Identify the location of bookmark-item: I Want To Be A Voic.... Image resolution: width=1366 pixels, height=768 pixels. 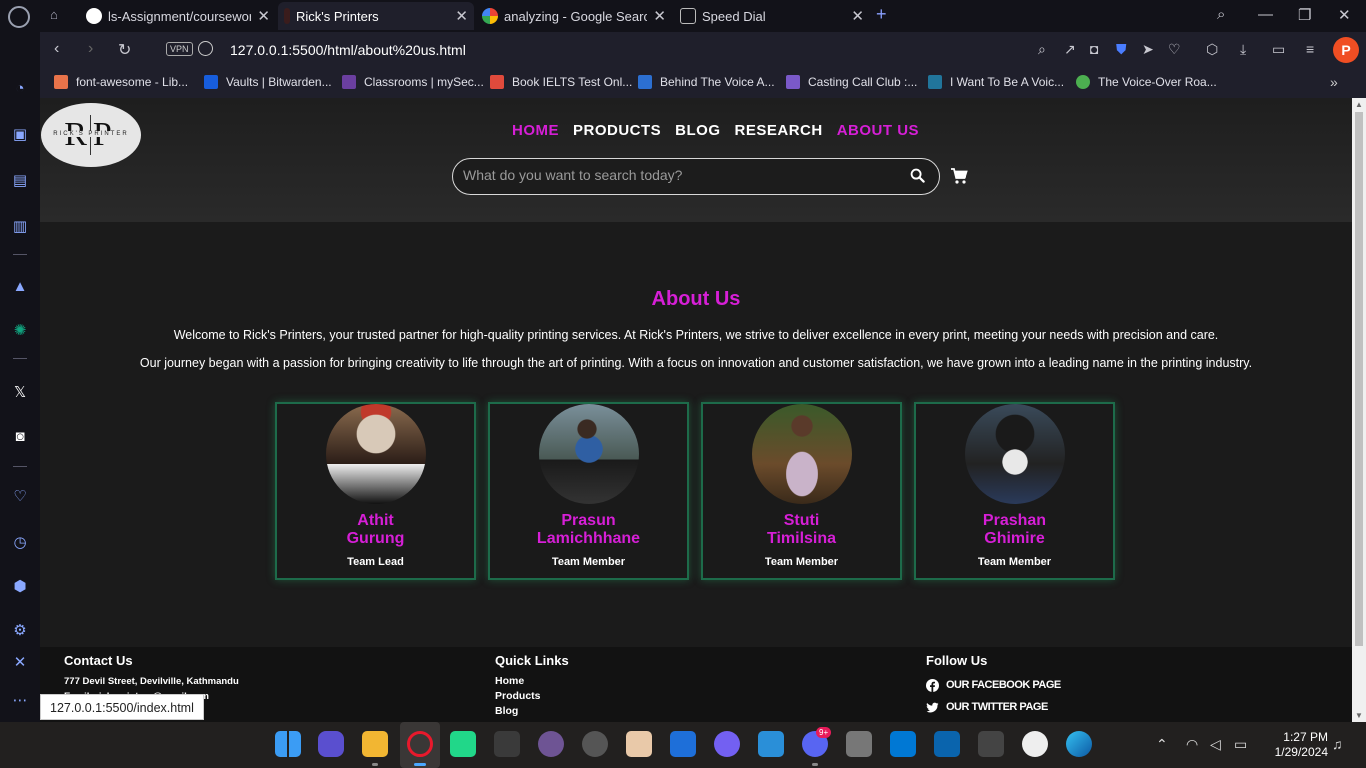
(996, 82).